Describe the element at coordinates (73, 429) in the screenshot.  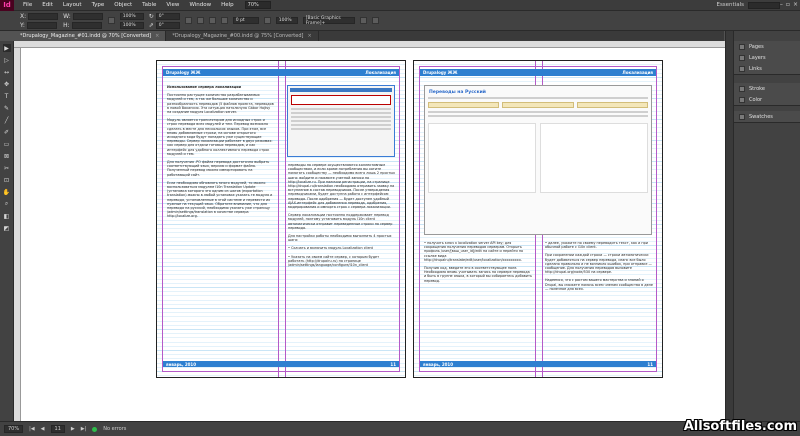
I see `next-page-icon: ▶` at that location.